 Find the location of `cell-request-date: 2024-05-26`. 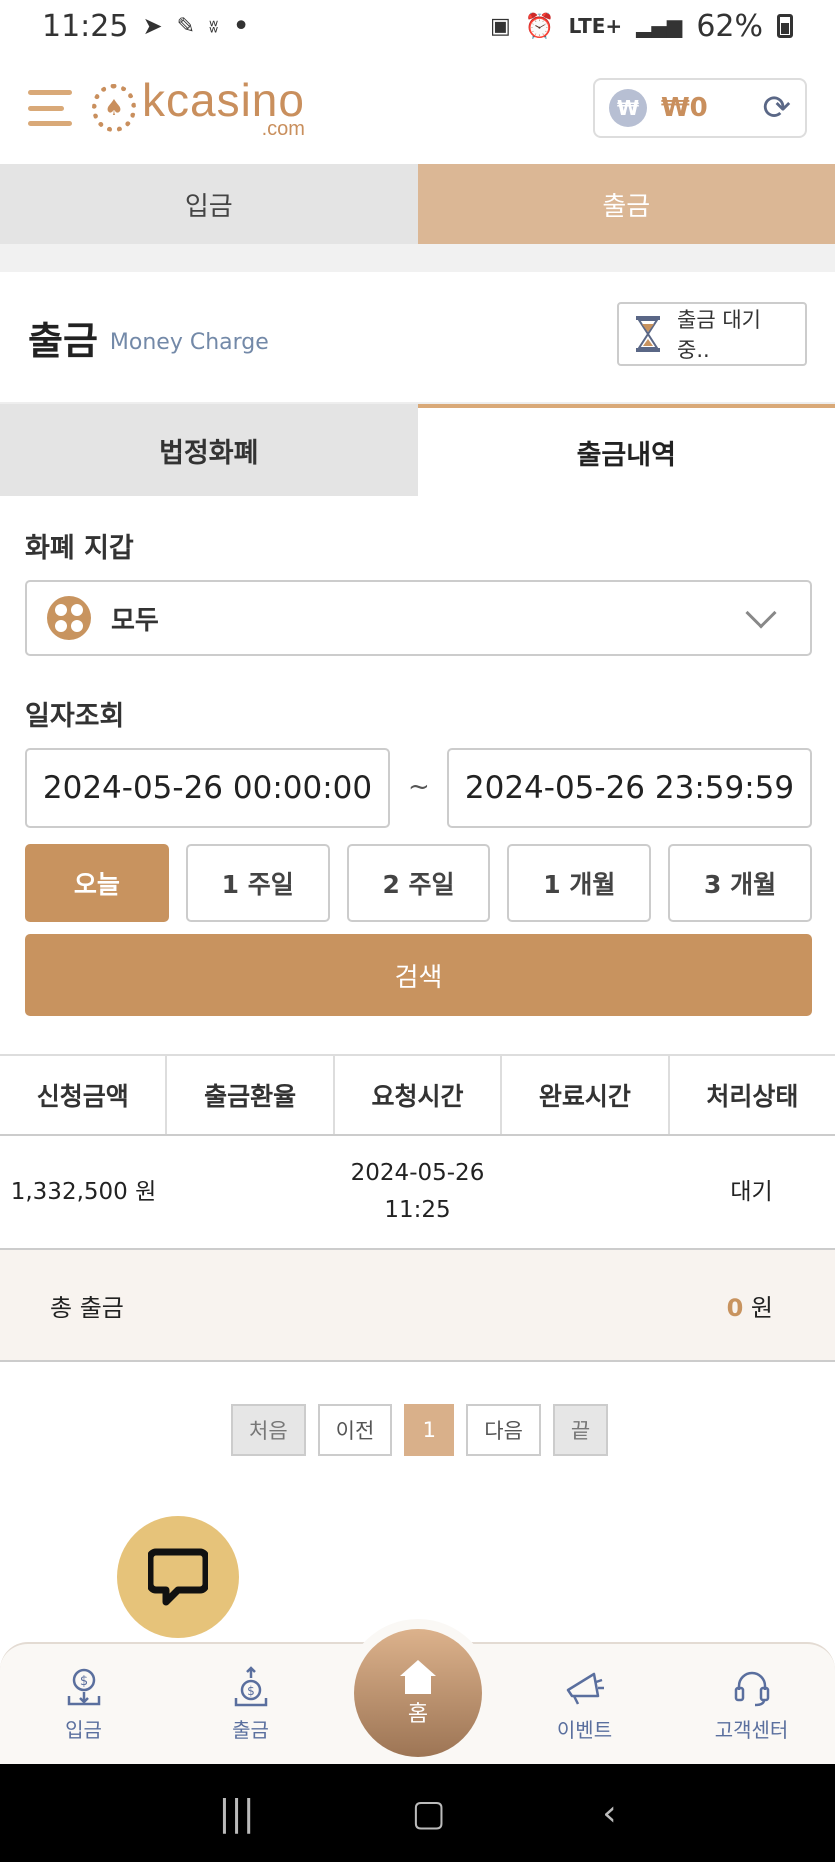

cell-request-date: 2024-05-26 is located at coordinates (417, 1173).